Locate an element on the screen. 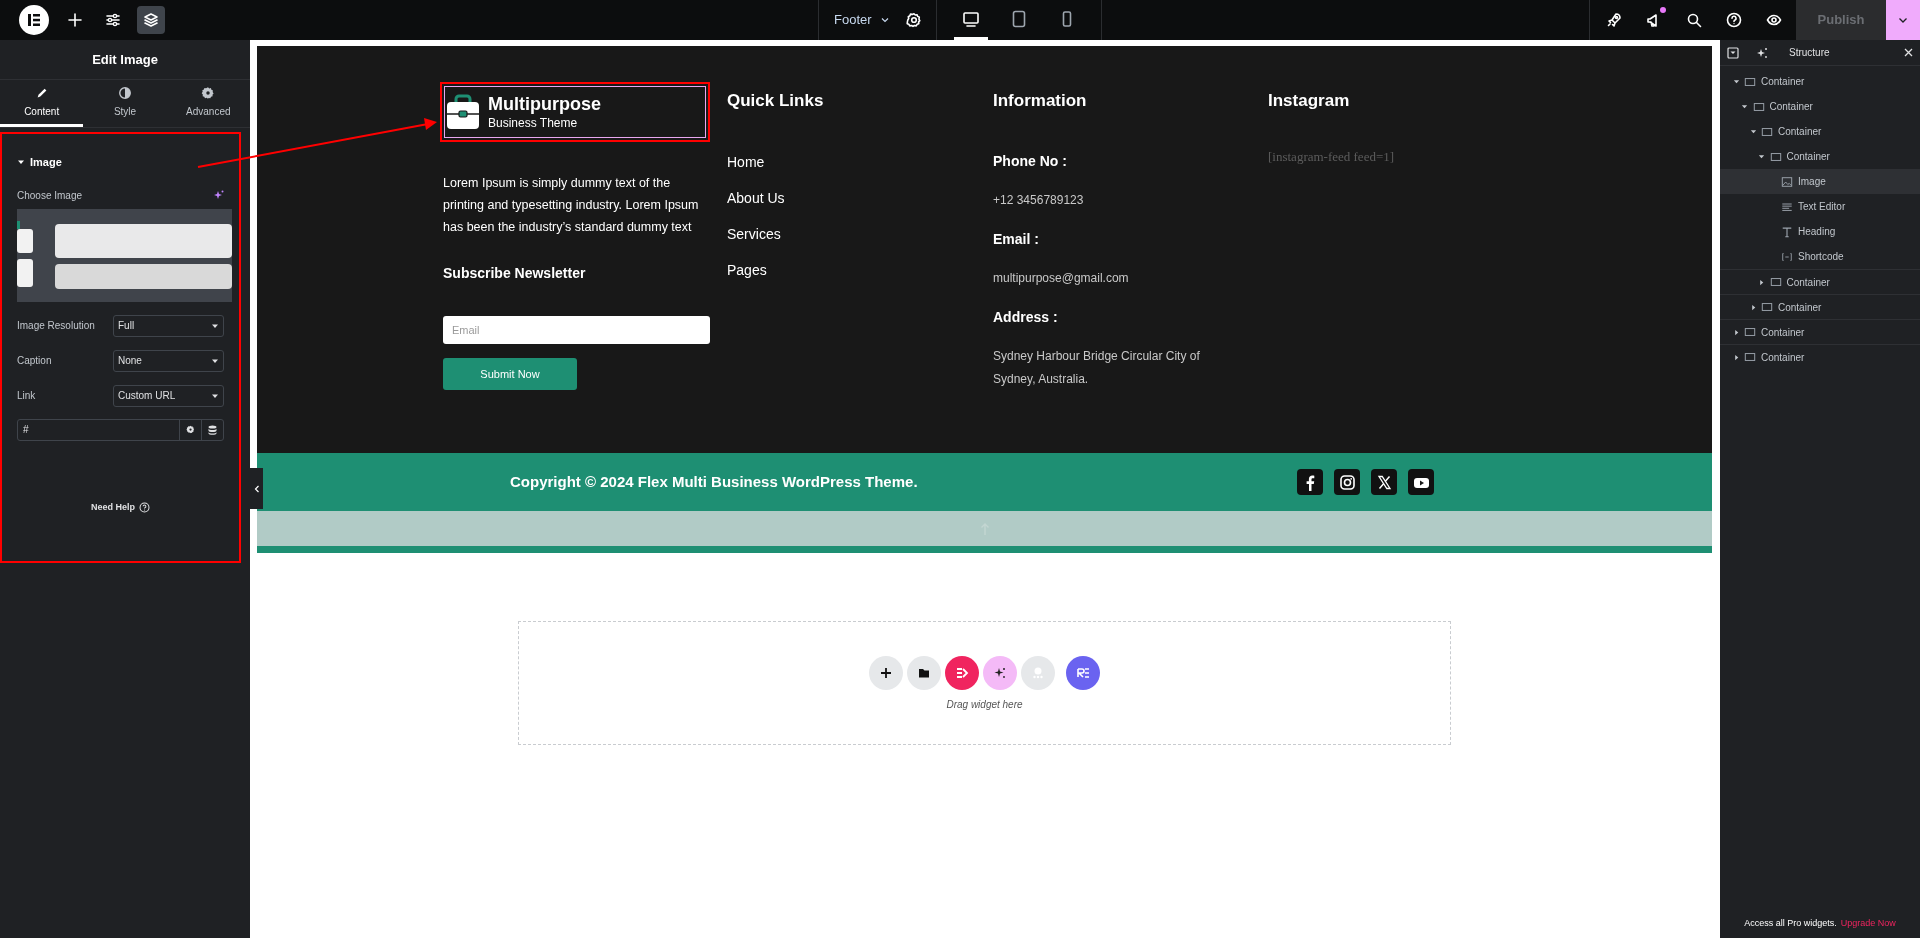  structure-item: Shortcode is located at coordinates (1820, 256).